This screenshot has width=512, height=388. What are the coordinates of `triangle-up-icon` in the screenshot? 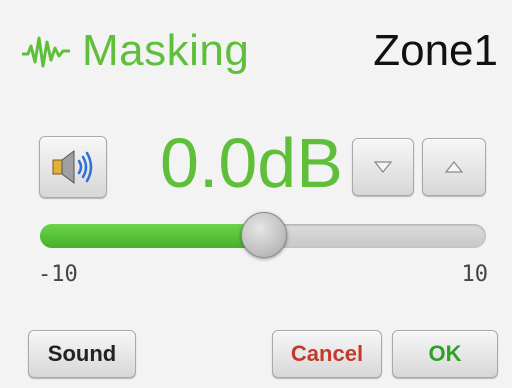 It's located at (454, 167).